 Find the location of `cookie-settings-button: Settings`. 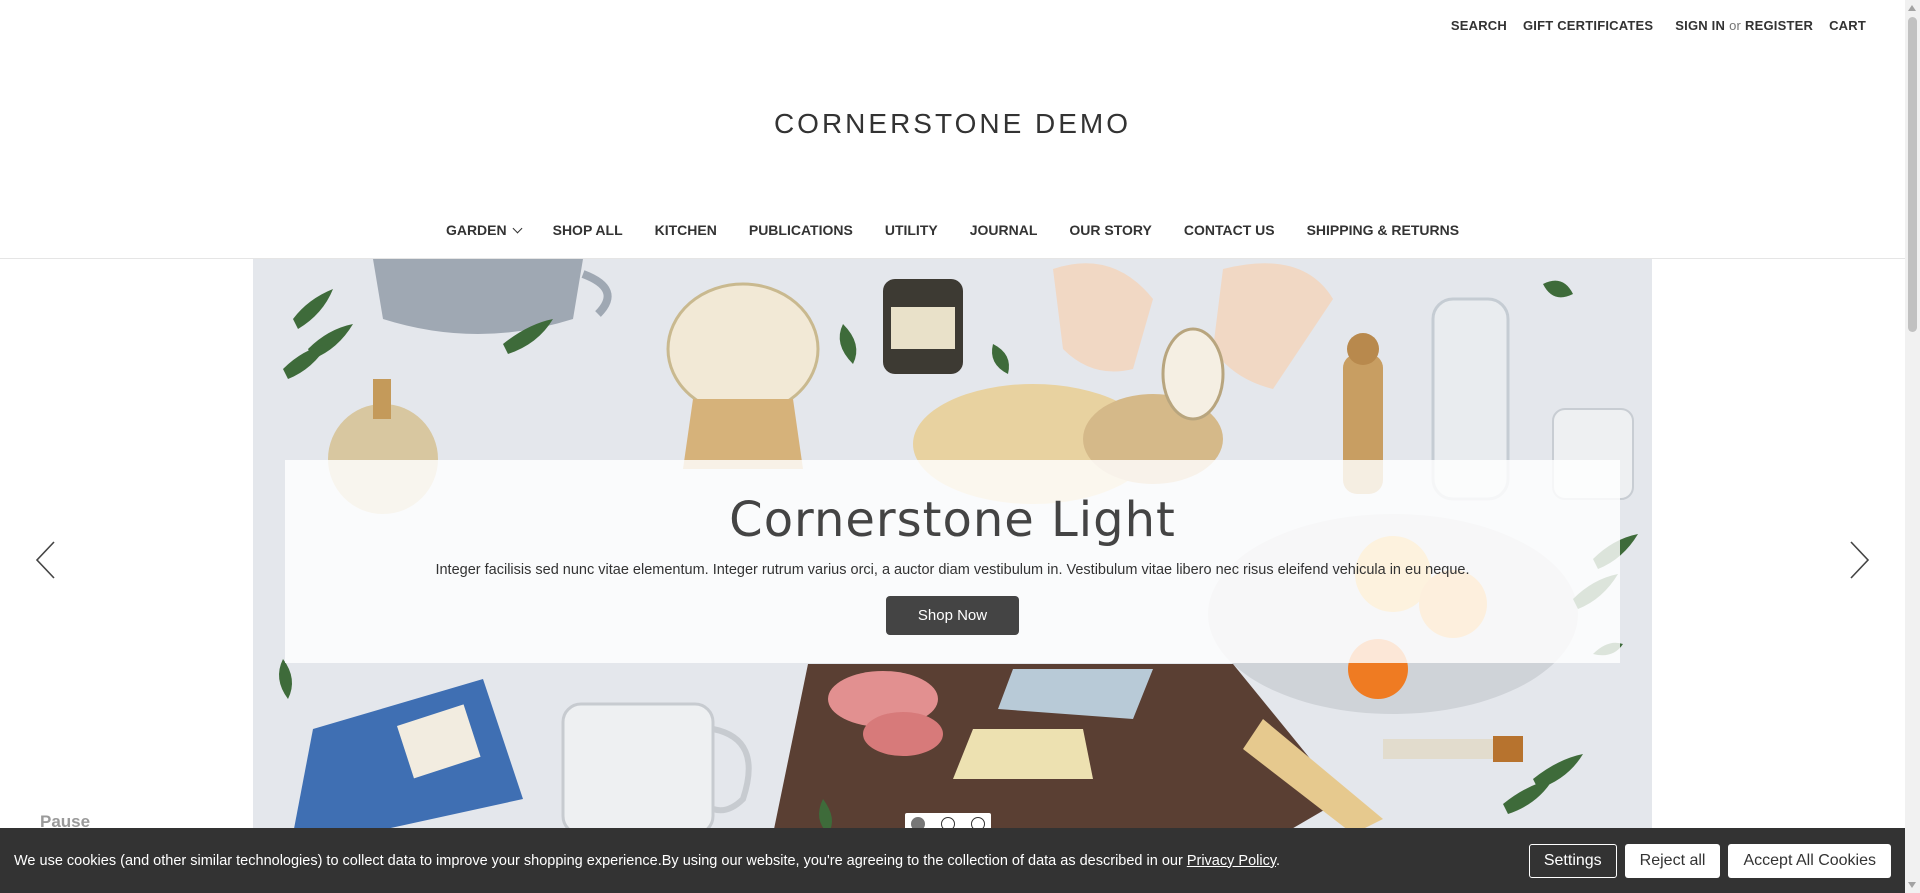

cookie-settings-button: Settings is located at coordinates (1572, 860).